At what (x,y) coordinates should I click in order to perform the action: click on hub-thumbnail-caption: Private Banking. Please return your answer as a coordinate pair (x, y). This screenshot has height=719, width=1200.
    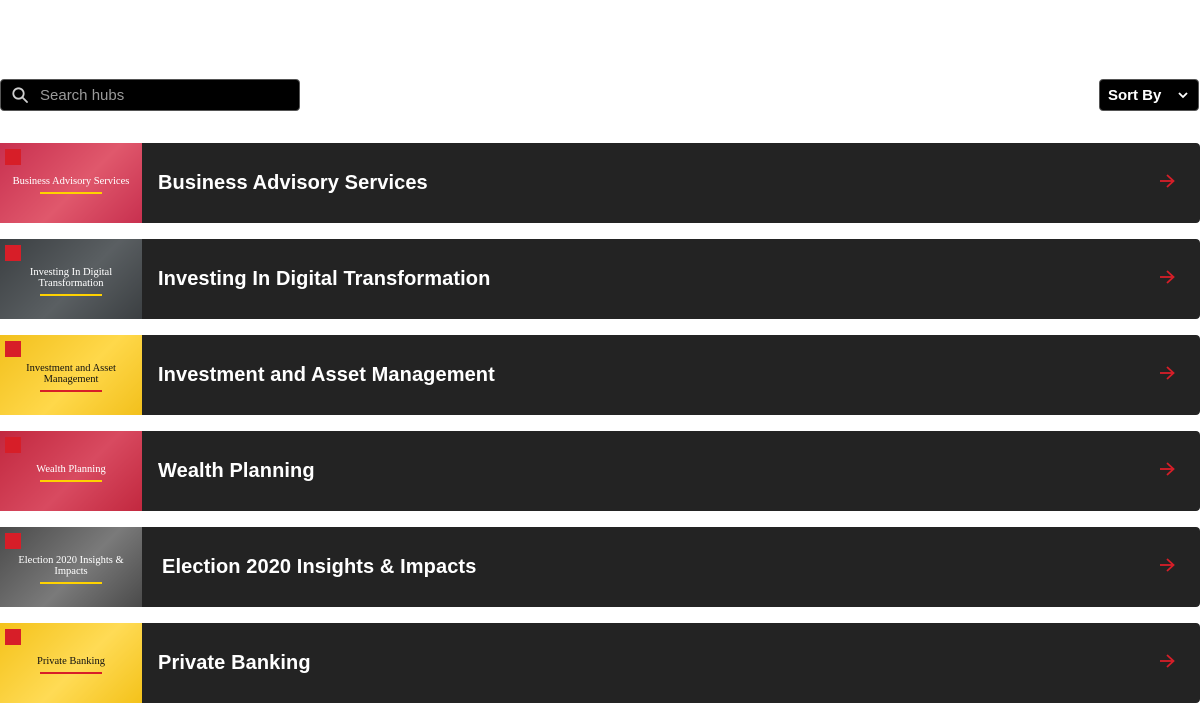
    Looking at the image, I should click on (71, 661).